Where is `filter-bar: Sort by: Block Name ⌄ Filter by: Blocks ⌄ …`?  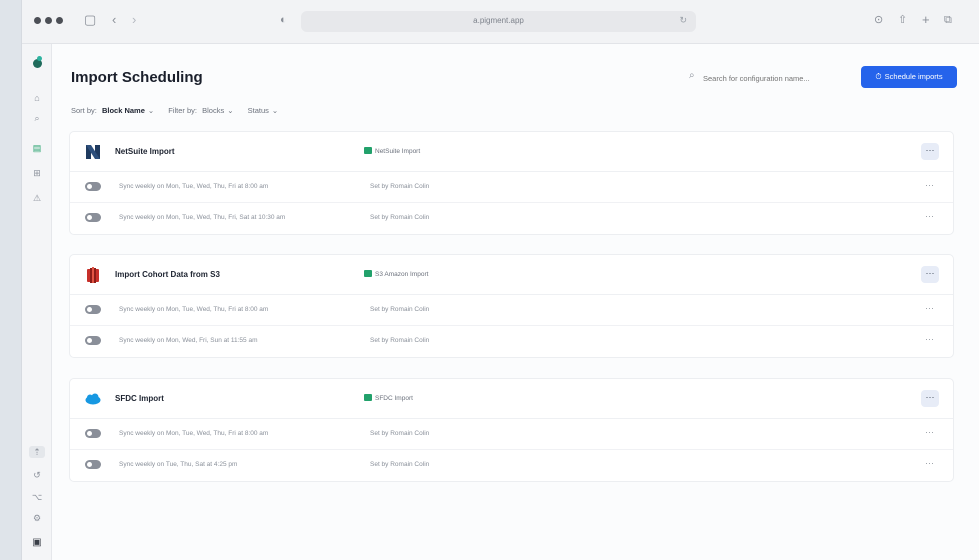
filter-bar: Sort by: Block Name ⌄ Filter by: Blocks ⌄ … is located at coordinates (176, 112).